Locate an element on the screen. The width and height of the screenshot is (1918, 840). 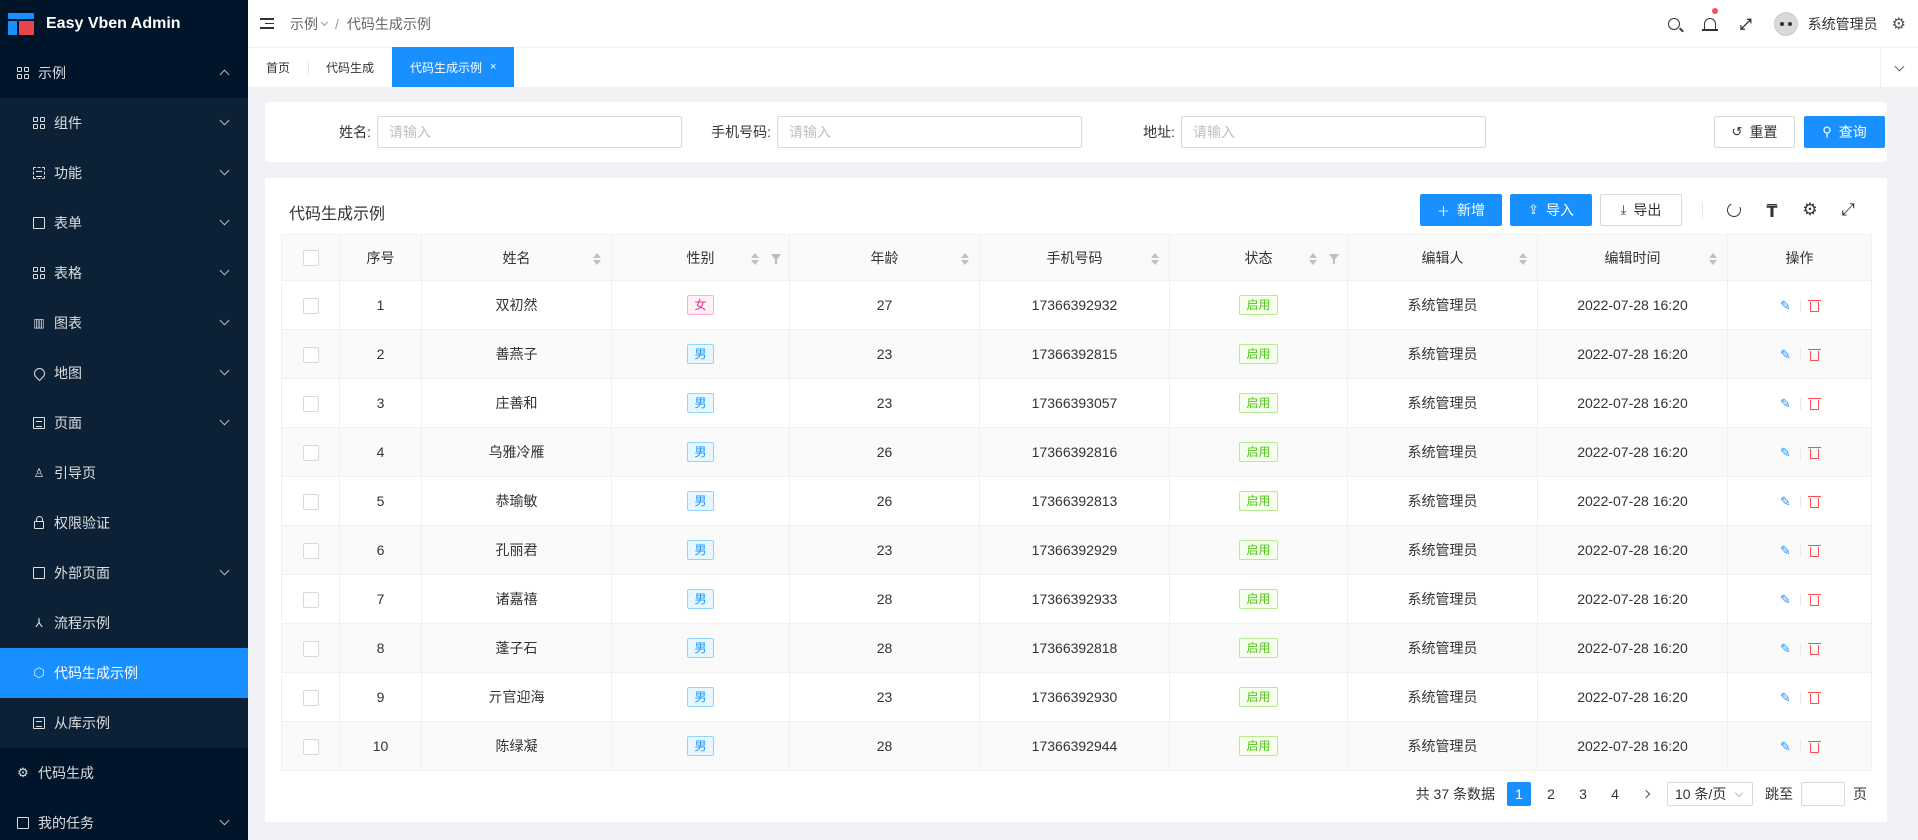
column-height-icon: T is located at coordinates (1772, 210).